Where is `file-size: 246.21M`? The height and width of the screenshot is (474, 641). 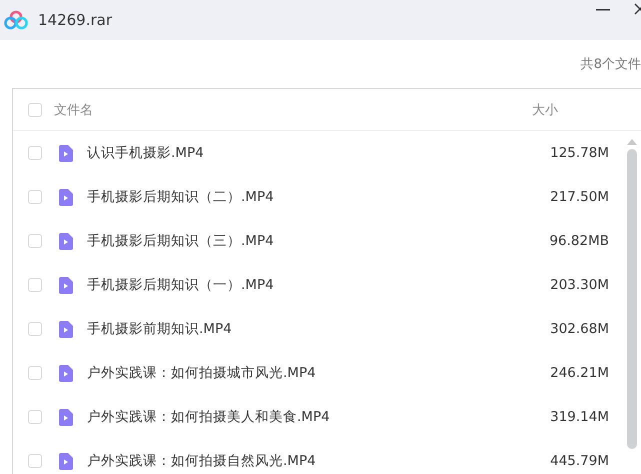
file-size: 246.21M is located at coordinates (579, 373).